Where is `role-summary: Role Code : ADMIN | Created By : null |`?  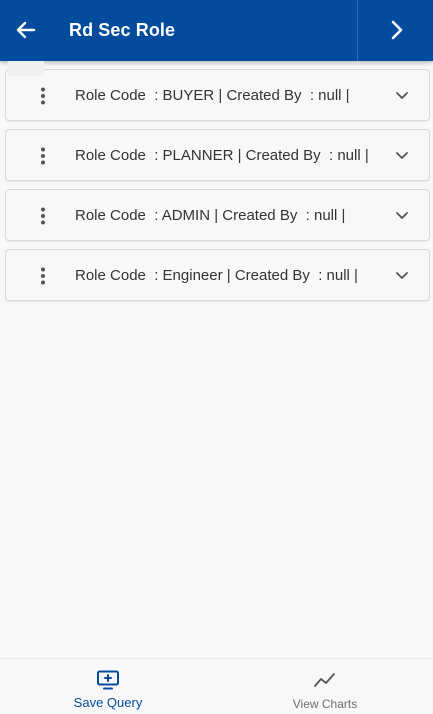 role-summary: Role Code : ADMIN | Created By : null | is located at coordinates (210, 215).